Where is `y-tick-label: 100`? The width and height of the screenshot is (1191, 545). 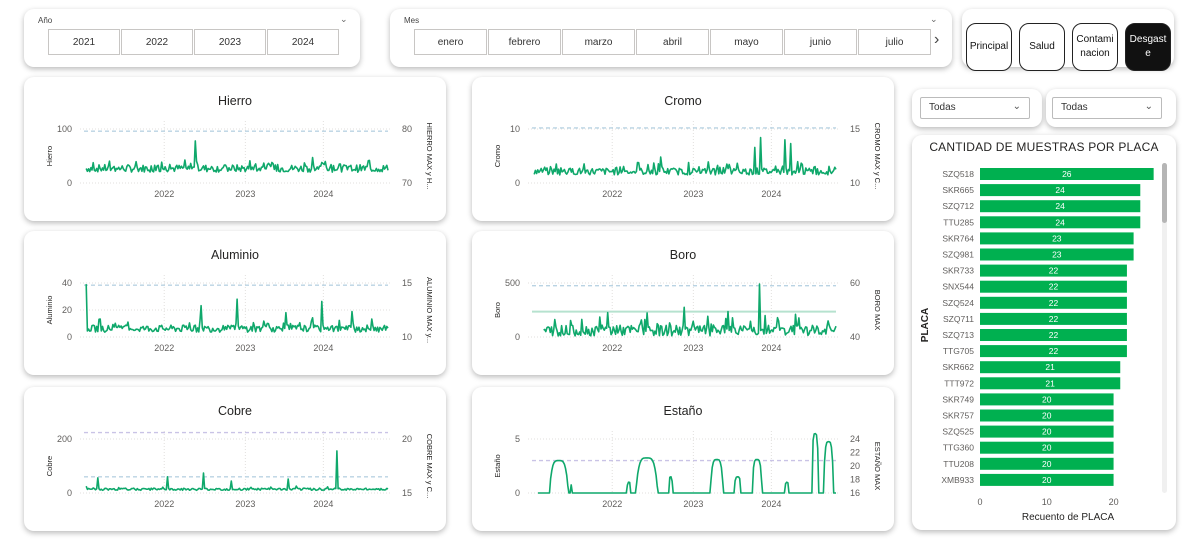
y-tick-label: 100 is located at coordinates (64, 129).